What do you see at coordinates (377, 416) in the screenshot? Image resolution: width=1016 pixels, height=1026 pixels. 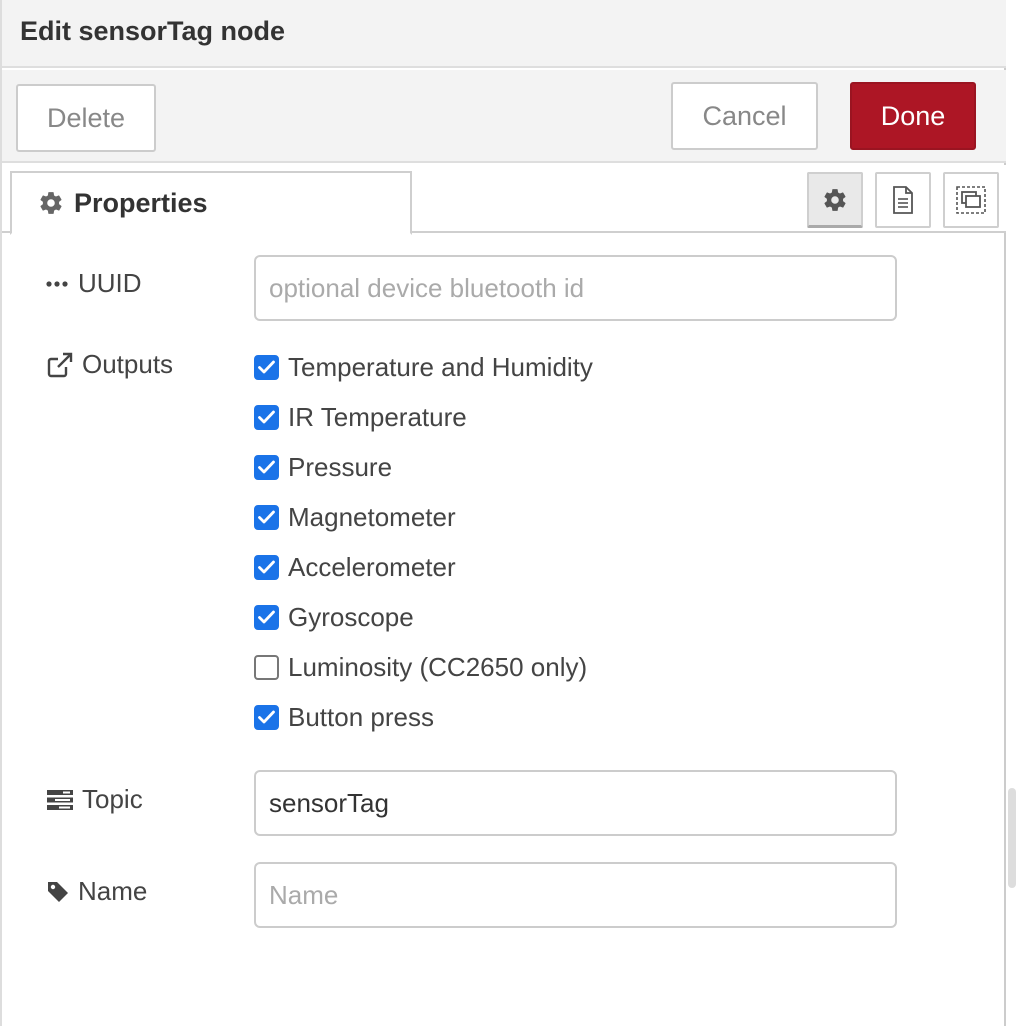 I see `output-option-label: IR Temperature` at bounding box center [377, 416].